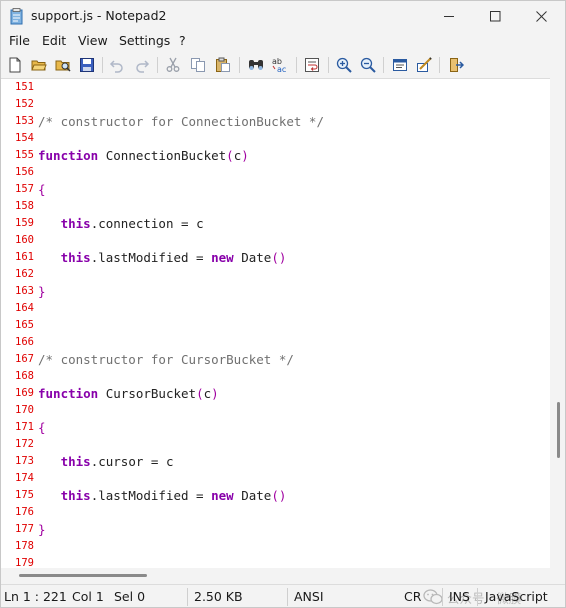  Describe the element at coordinates (144, 40) in the screenshot. I see `menu-settings: Settings` at that location.